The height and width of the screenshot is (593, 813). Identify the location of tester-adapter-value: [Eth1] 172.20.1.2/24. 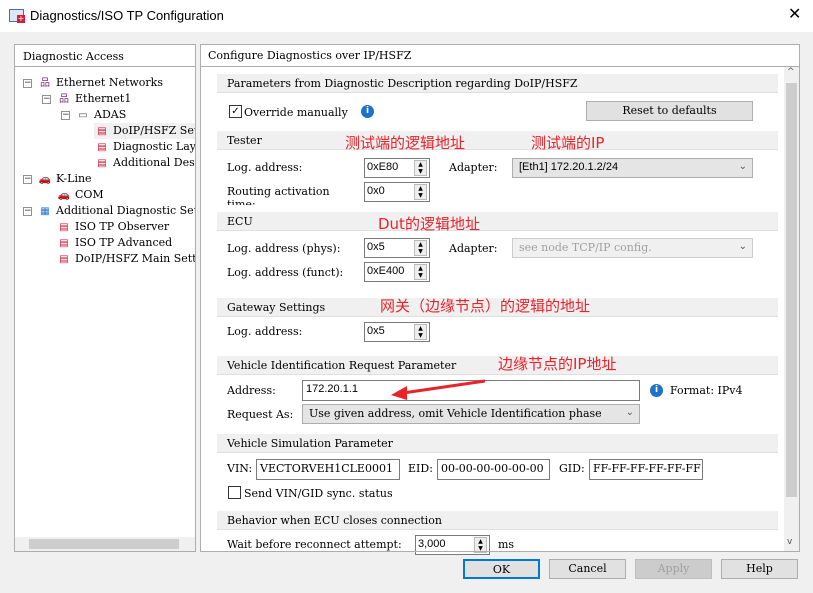
(569, 167).